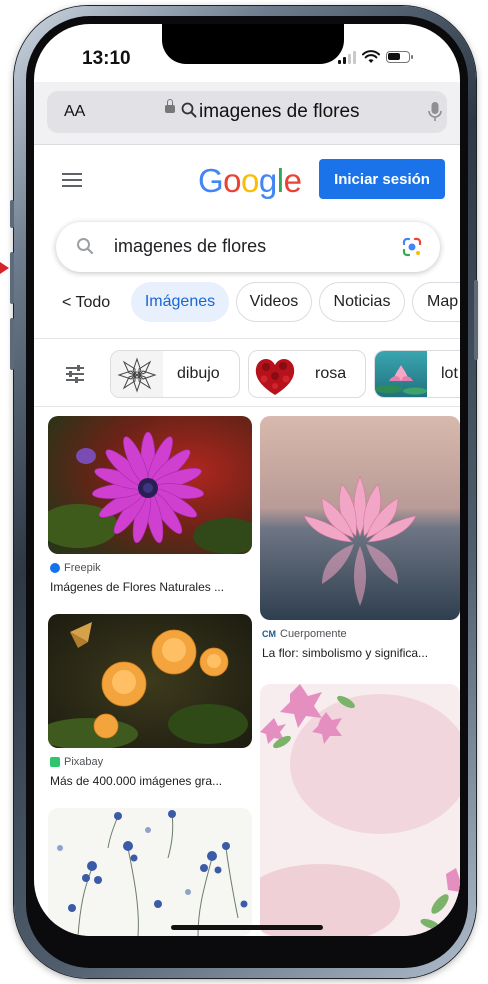 The height and width of the screenshot is (984, 488). What do you see at coordinates (449, 373) in the screenshot?
I see `suggestion-label: lot` at bounding box center [449, 373].